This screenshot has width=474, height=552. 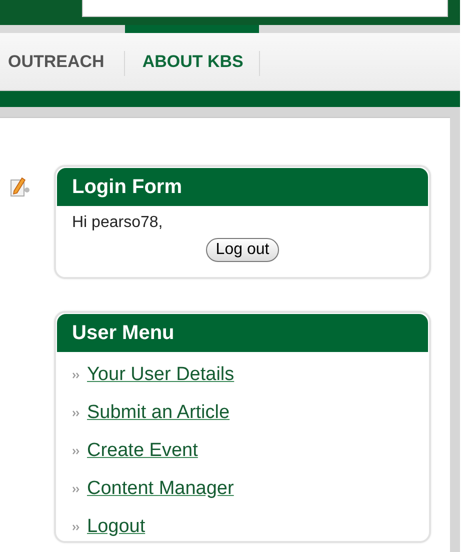 What do you see at coordinates (242, 187) in the screenshot?
I see `card-title: Login Form` at bounding box center [242, 187].